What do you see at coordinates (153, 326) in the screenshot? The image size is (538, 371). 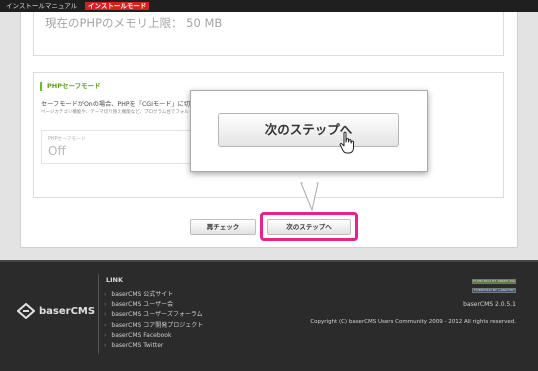 I see `footer-link: › baserCMS コア開発プロジェクト` at bounding box center [153, 326].